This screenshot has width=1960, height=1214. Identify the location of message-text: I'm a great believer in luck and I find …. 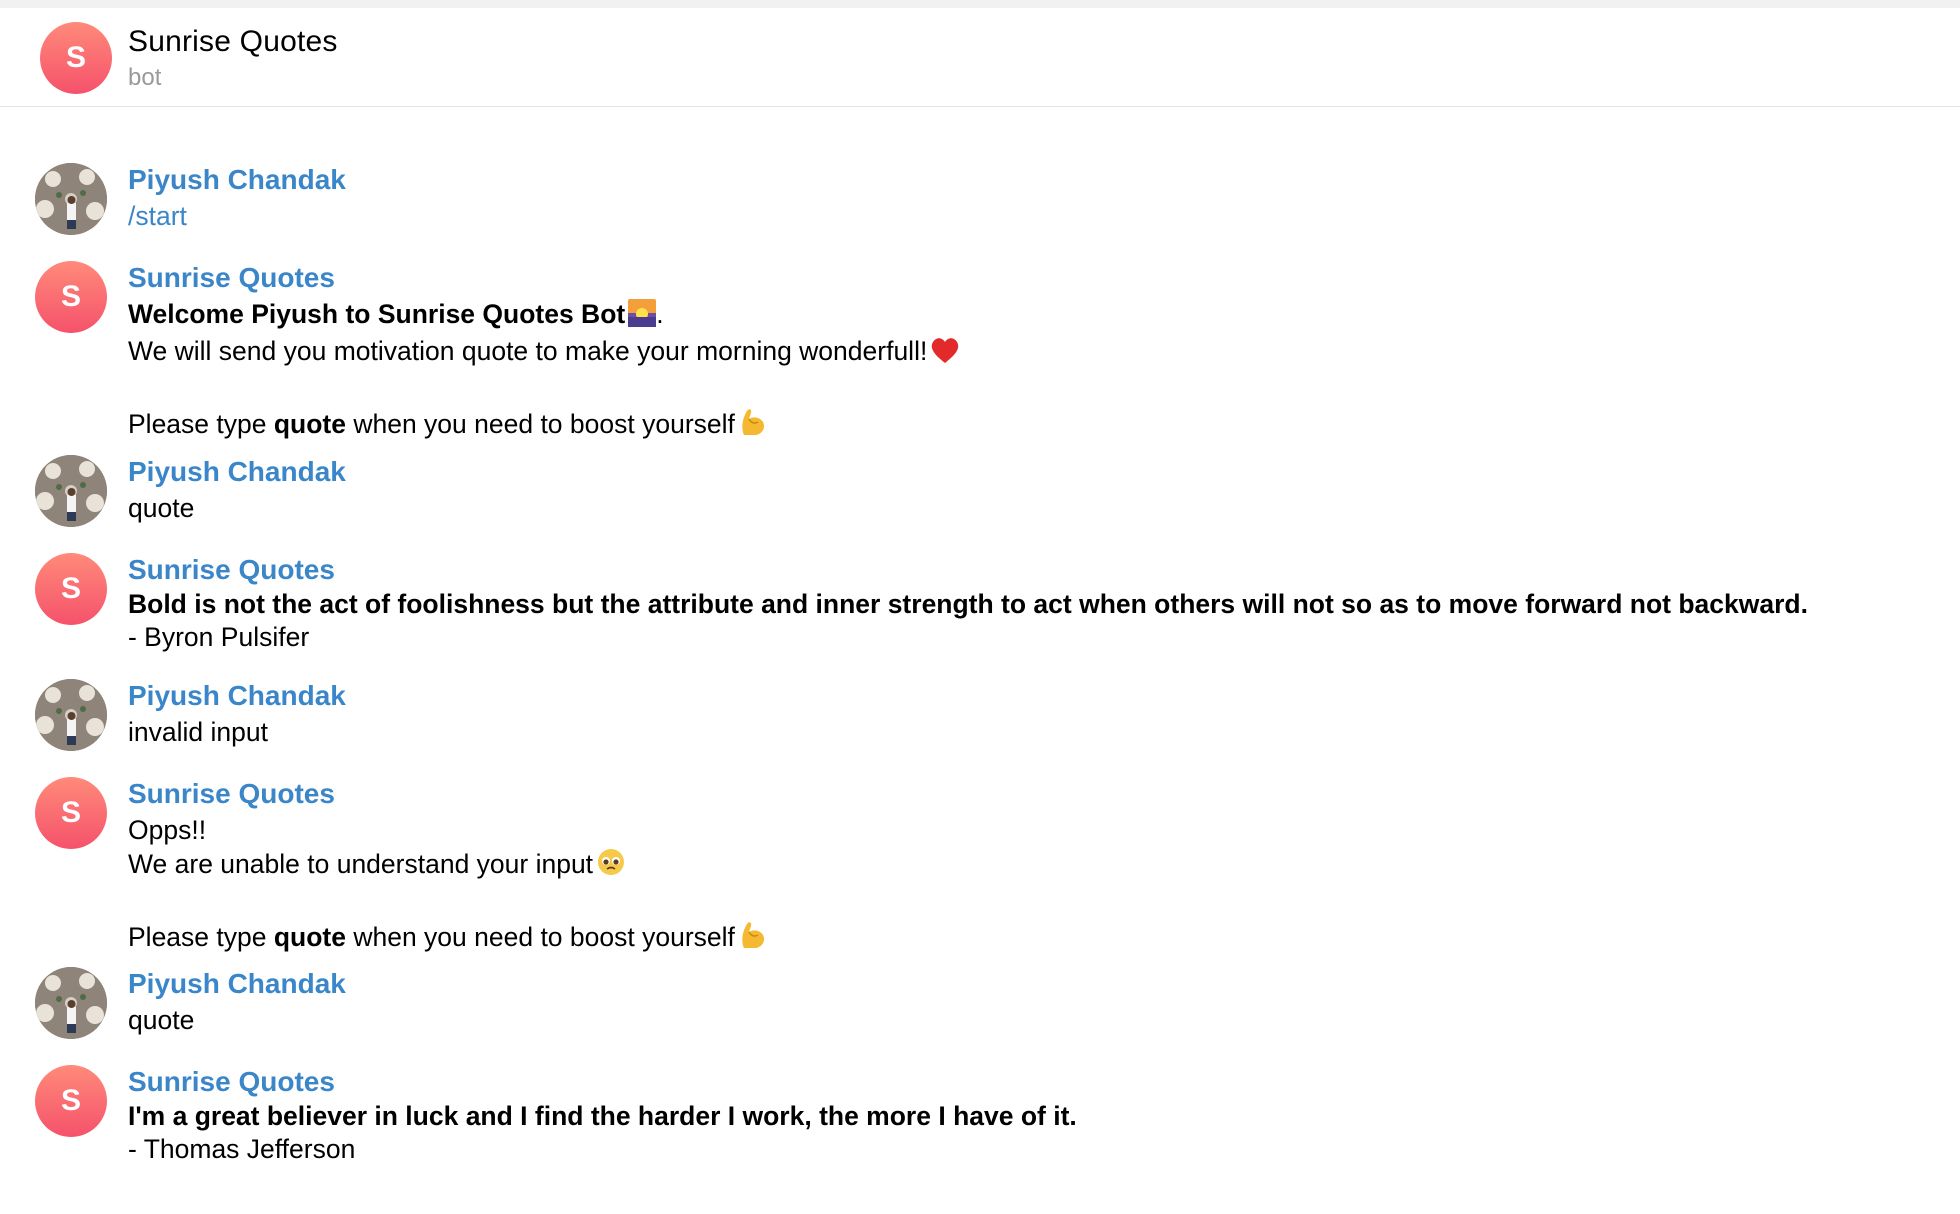
(602, 1132).